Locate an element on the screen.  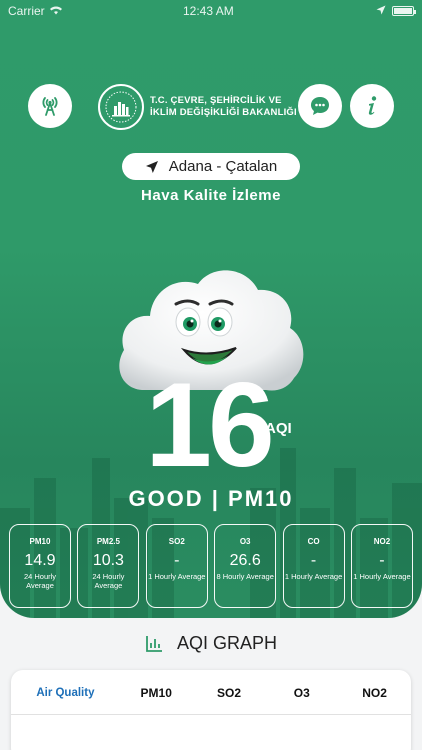
pollutant-value: 10.3 is located at coordinates (108, 560).